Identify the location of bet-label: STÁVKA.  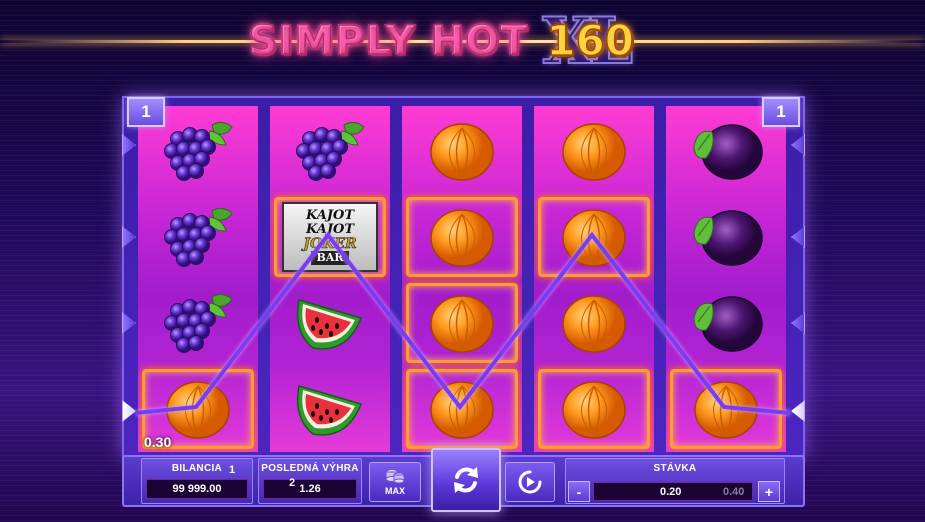
(675, 468).